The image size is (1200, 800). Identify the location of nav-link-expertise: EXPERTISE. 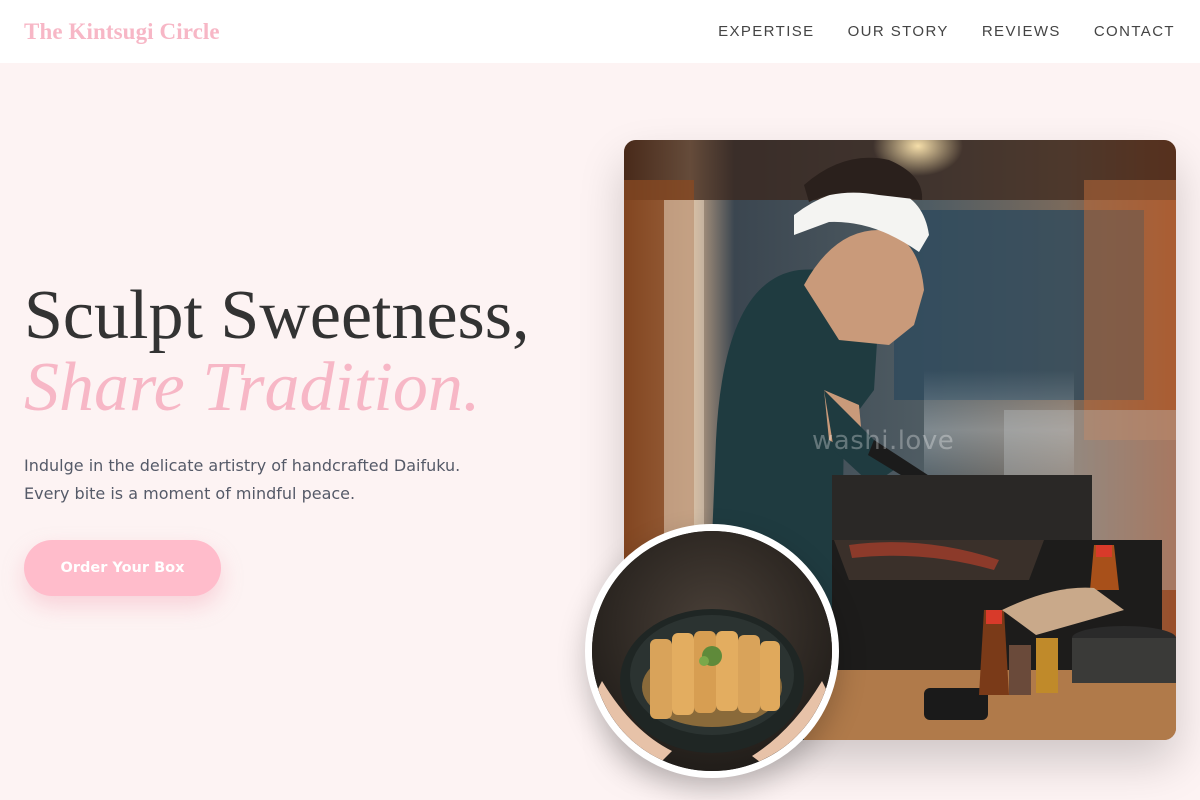
(766, 31).